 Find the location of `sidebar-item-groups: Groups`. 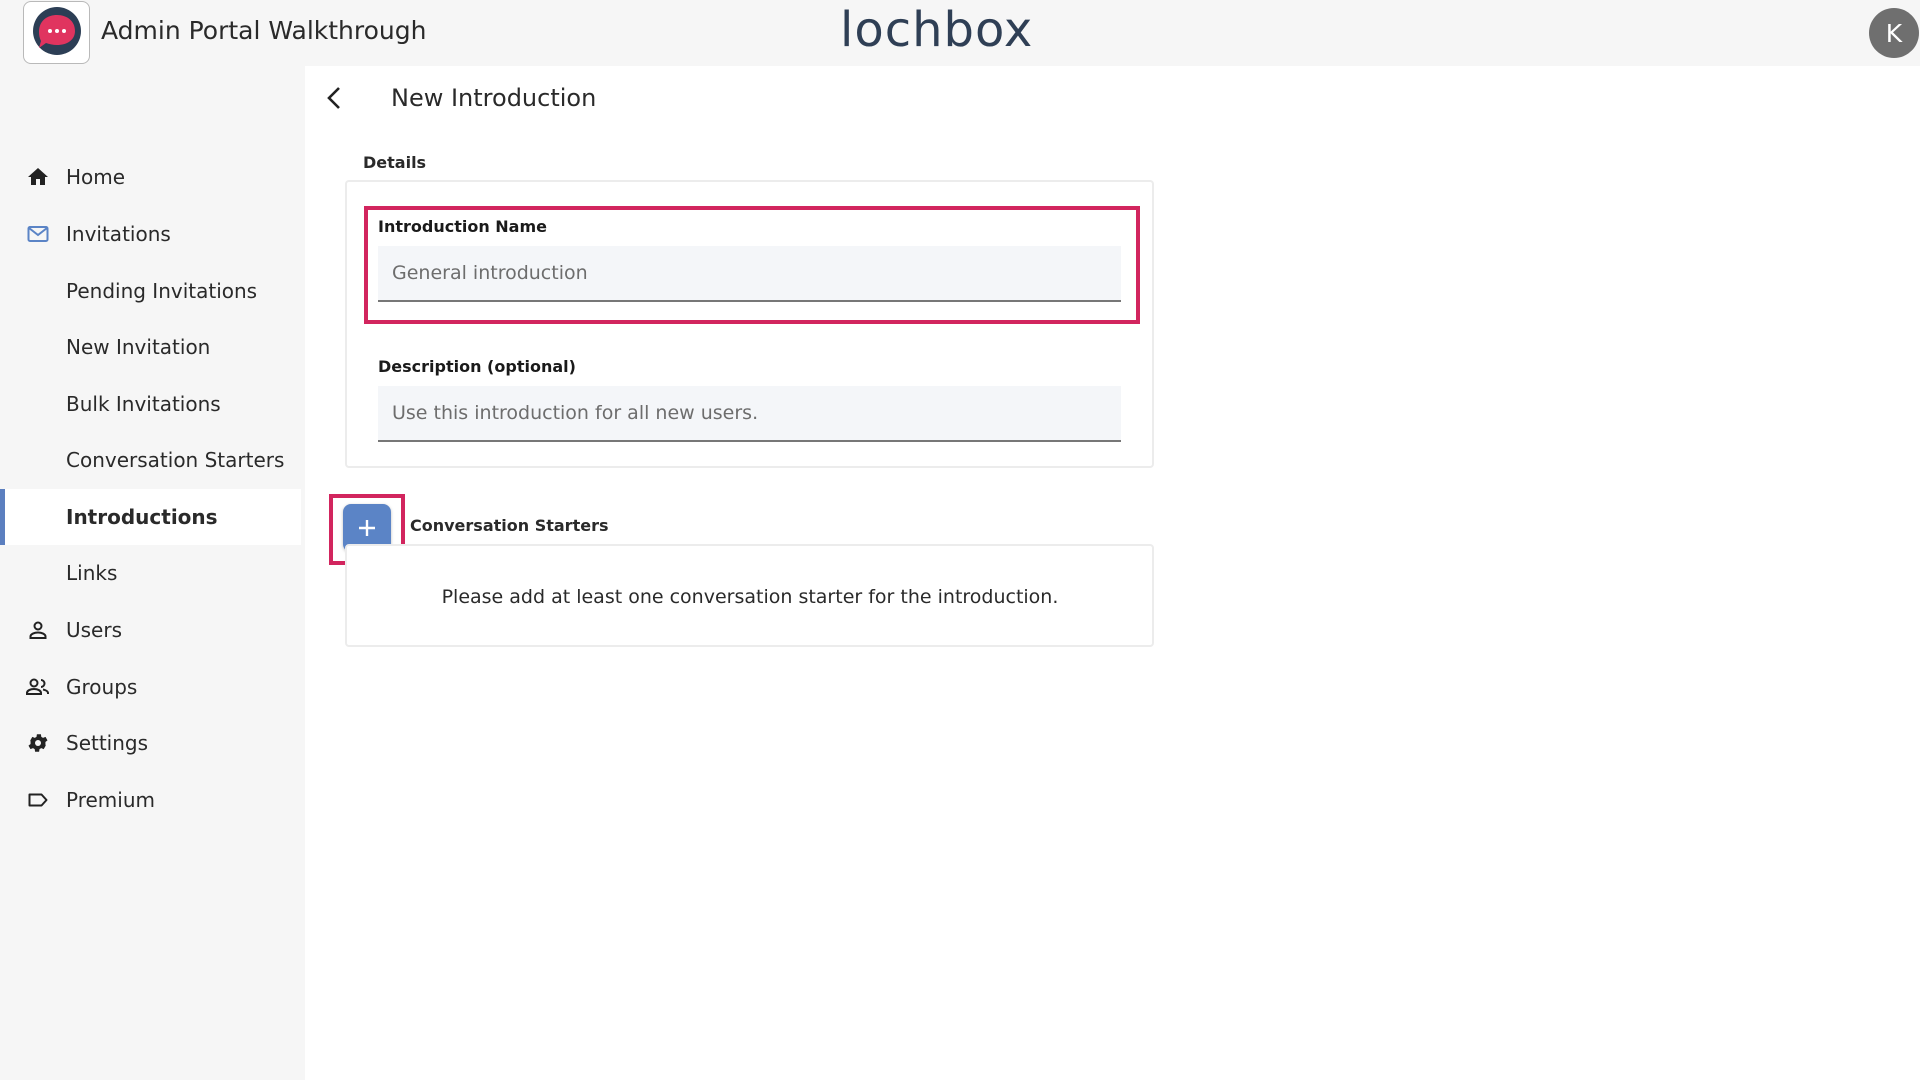

sidebar-item-groups: Groups is located at coordinates (150, 687).